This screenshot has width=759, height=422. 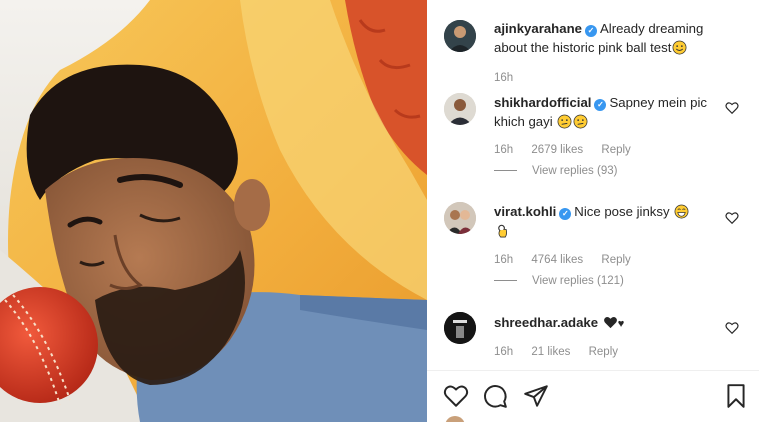 What do you see at coordinates (736, 396) in the screenshot?
I see `bookmark-icon` at bounding box center [736, 396].